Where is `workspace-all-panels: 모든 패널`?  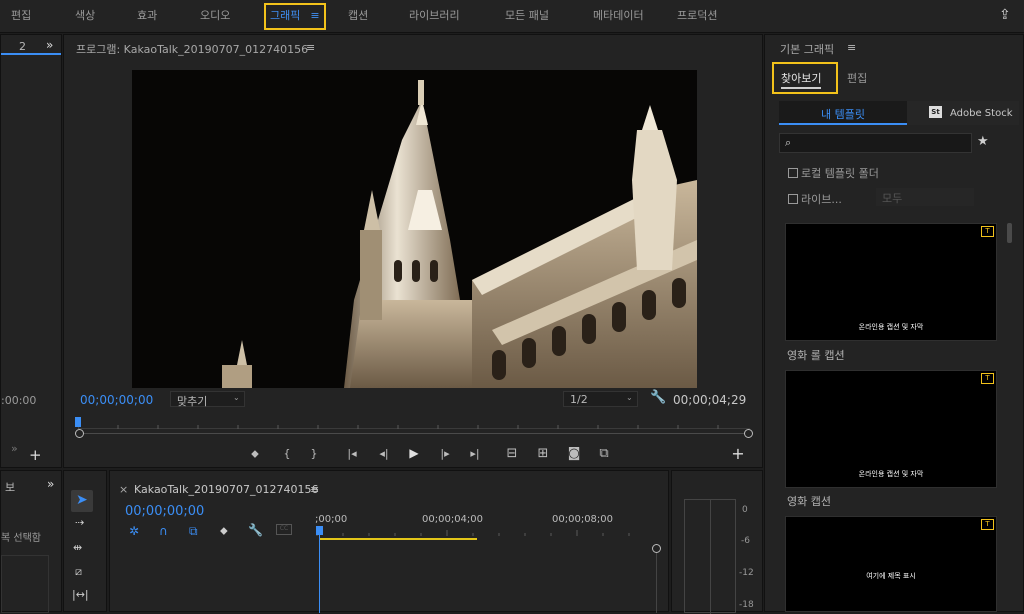 workspace-all-panels: 모든 패널 is located at coordinates (527, 16).